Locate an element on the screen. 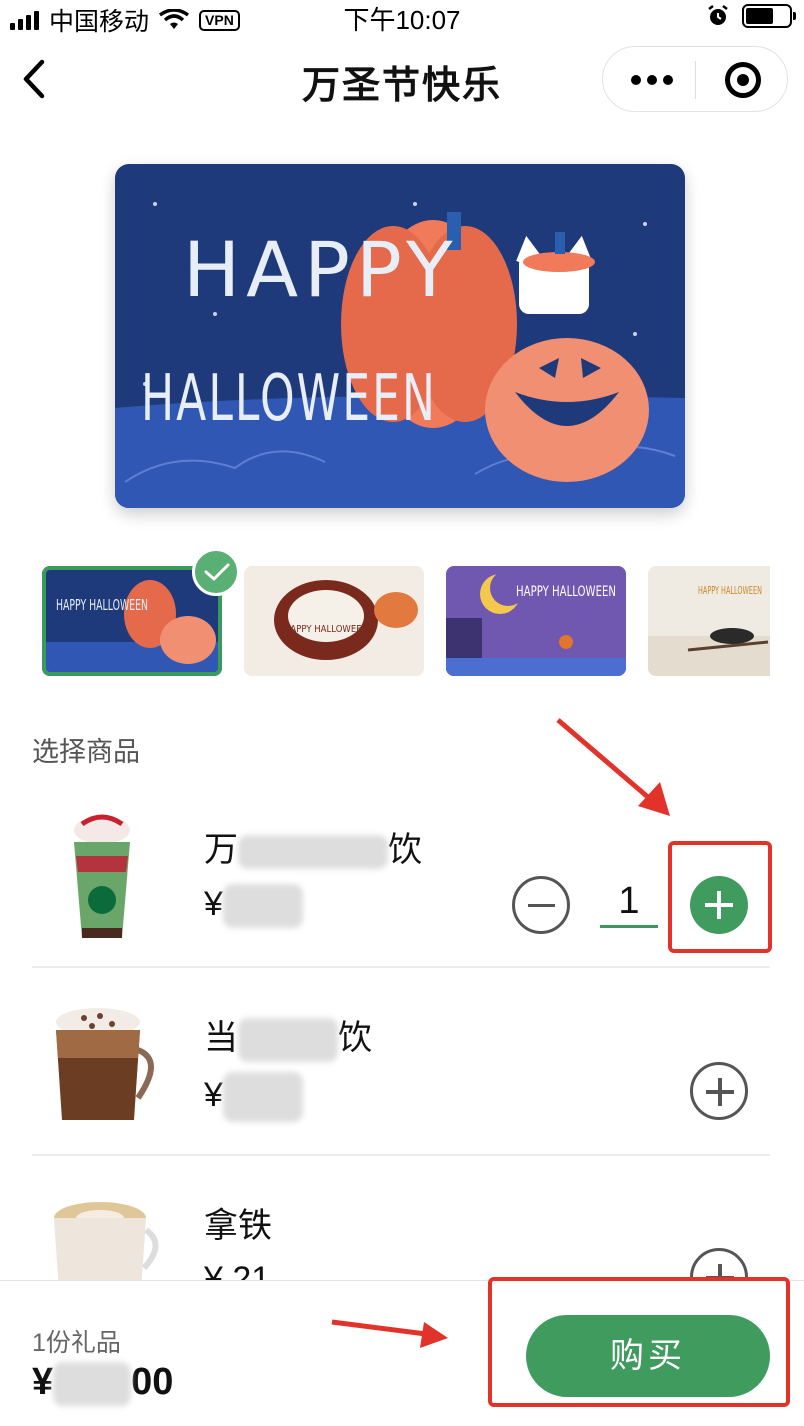  product-name: 当饮 is located at coordinates (288, 1036).